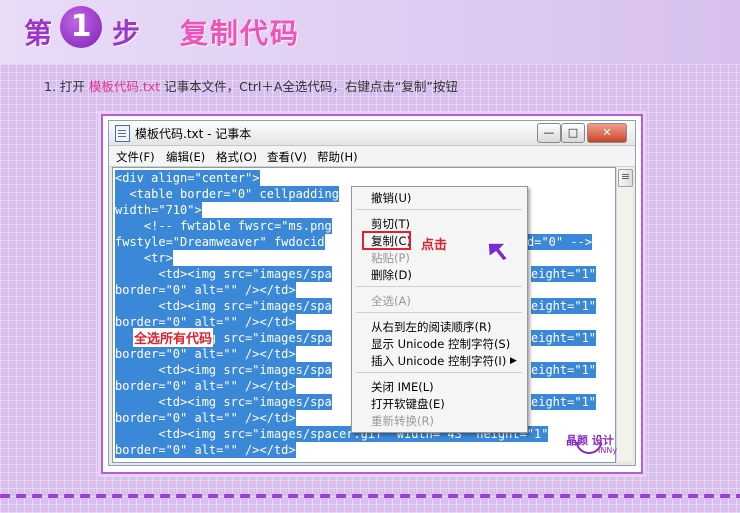 The image size is (740, 513). What do you see at coordinates (390, 258) in the screenshot?
I see `menu-item-paste: 粘贴(P)` at bounding box center [390, 258].